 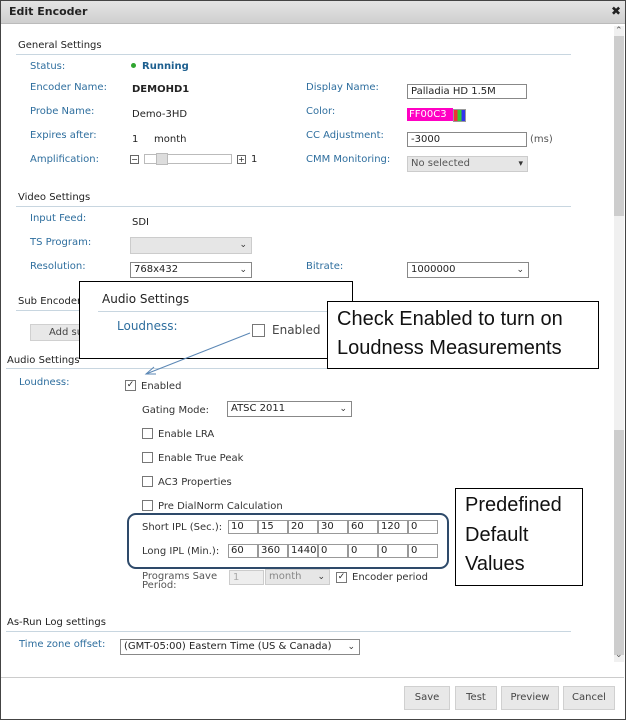 I want to click on loudness-enabled-label: Enabled, so click(x=161, y=386).